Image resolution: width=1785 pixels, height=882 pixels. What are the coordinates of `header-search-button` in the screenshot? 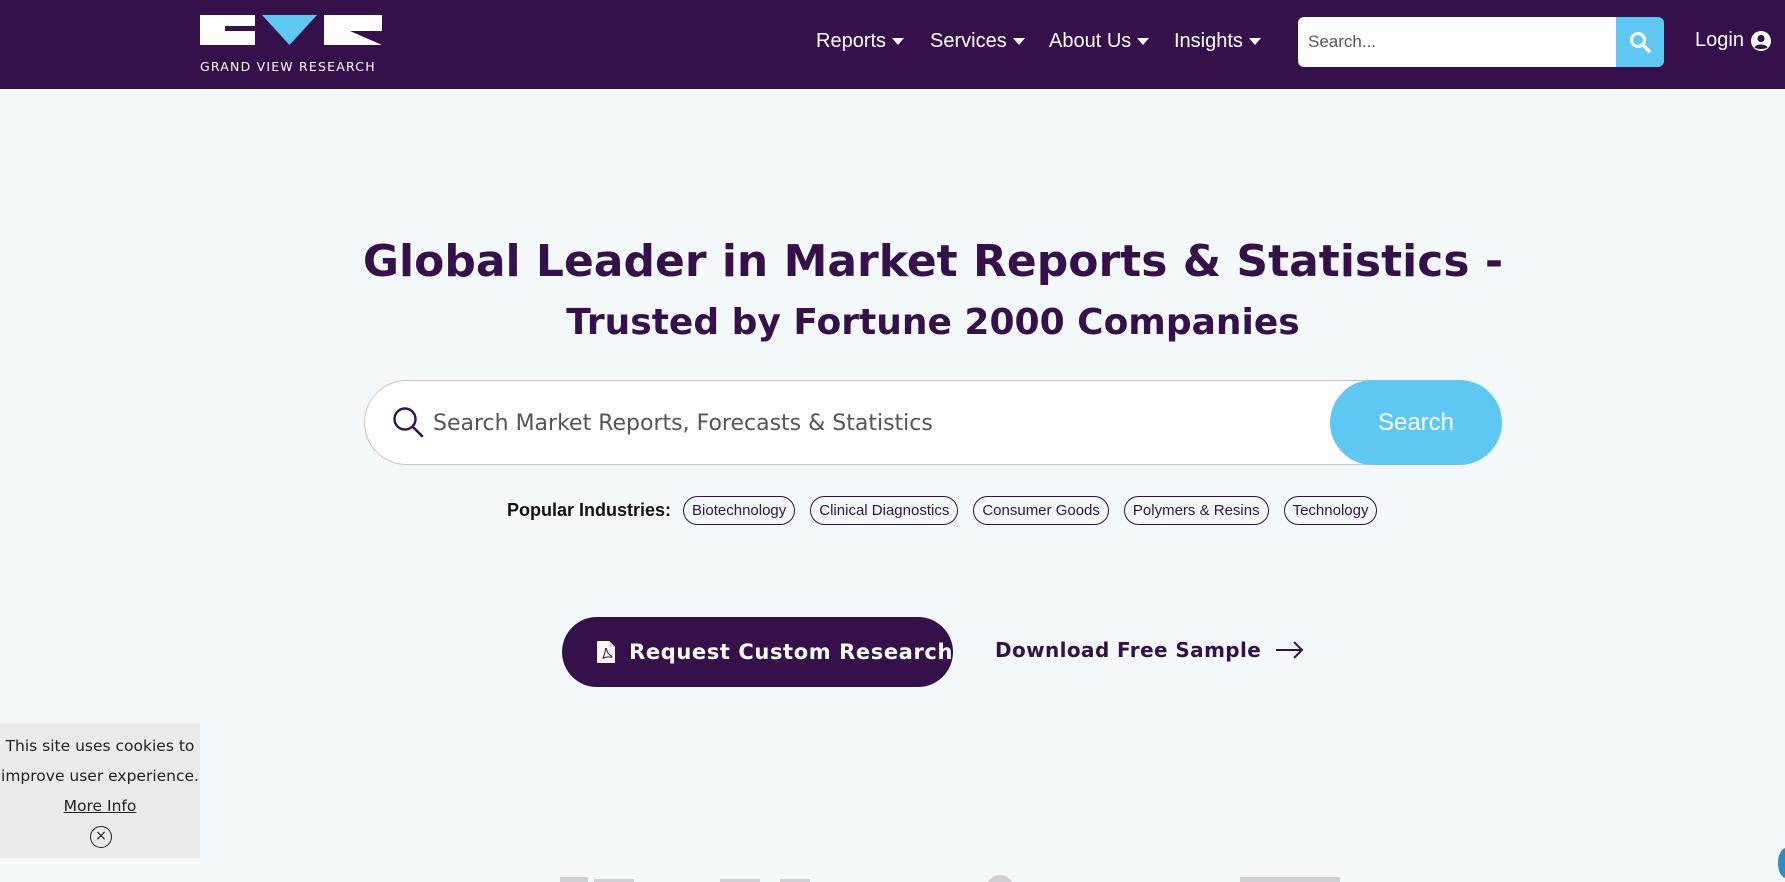 It's located at (1640, 42).